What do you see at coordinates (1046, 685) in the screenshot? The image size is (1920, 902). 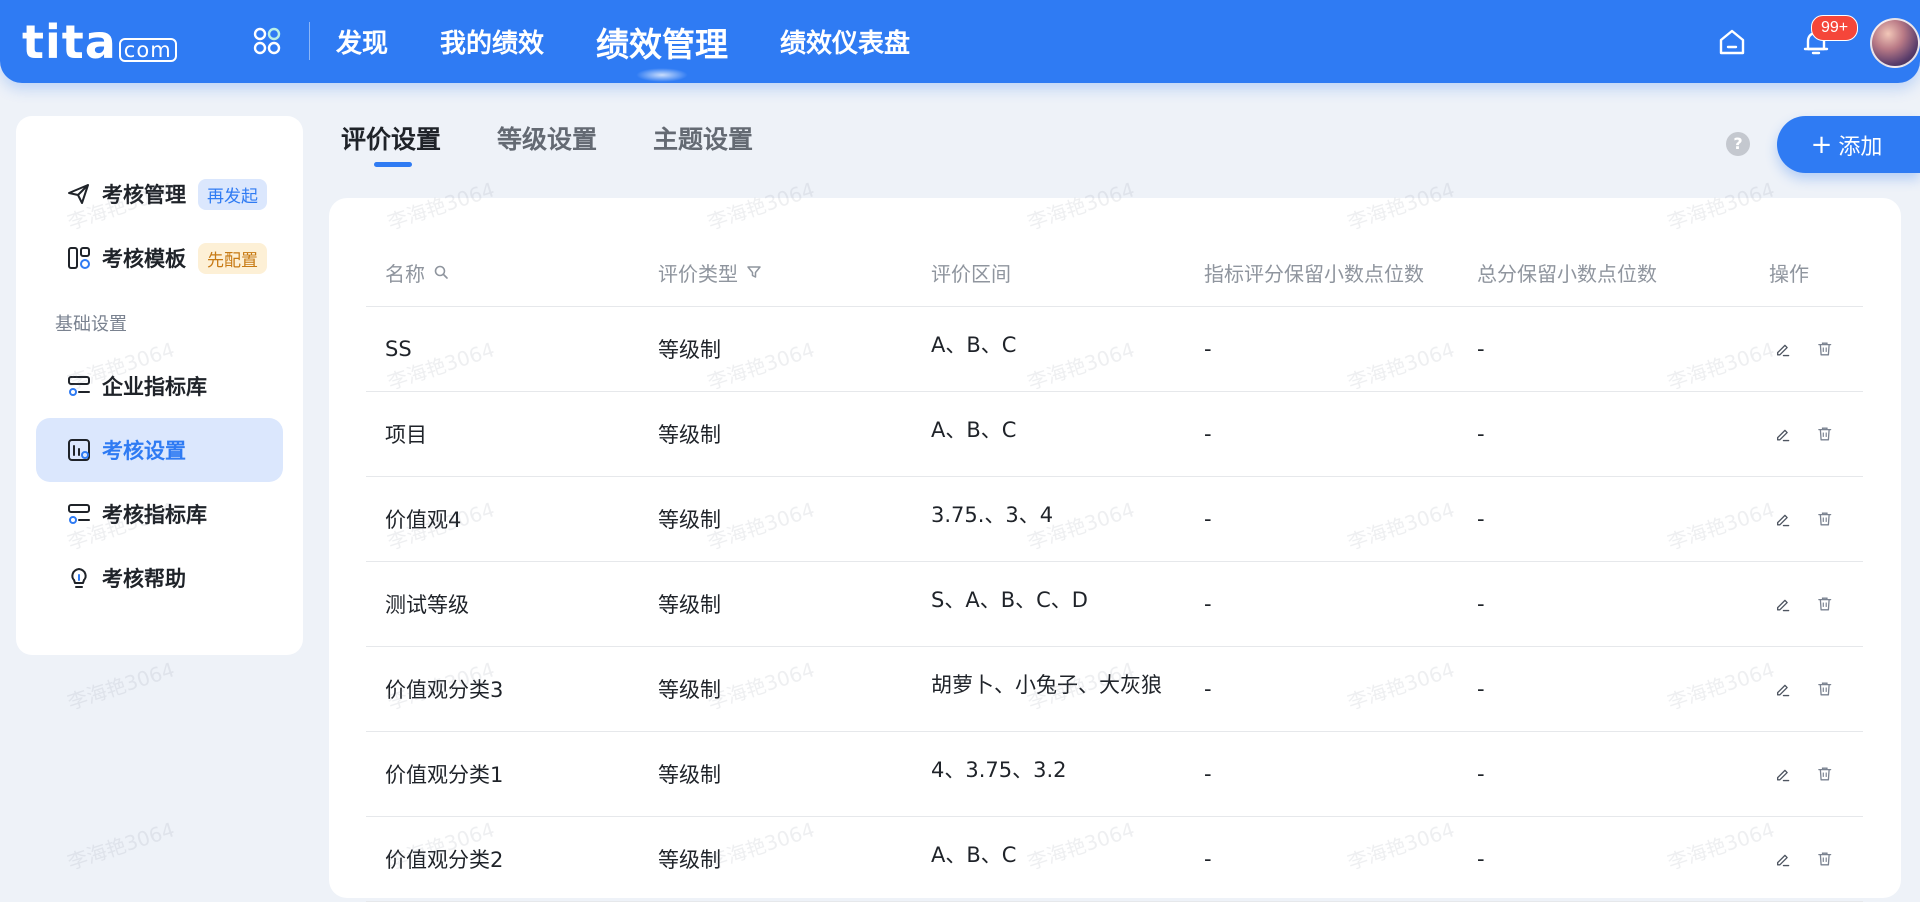 I see `cell-range: 胡萝卜、小兔子、大灰狼` at bounding box center [1046, 685].